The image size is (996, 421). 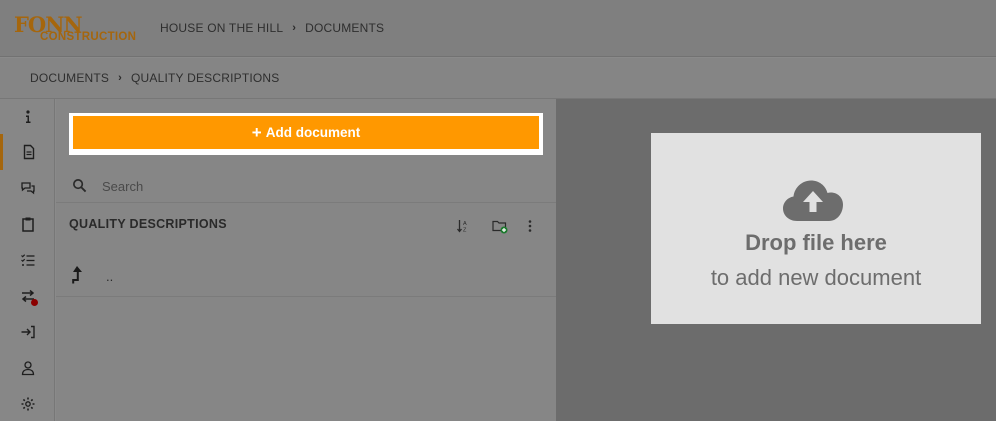 What do you see at coordinates (110, 276) in the screenshot?
I see `parent-folder-label: ..` at bounding box center [110, 276].